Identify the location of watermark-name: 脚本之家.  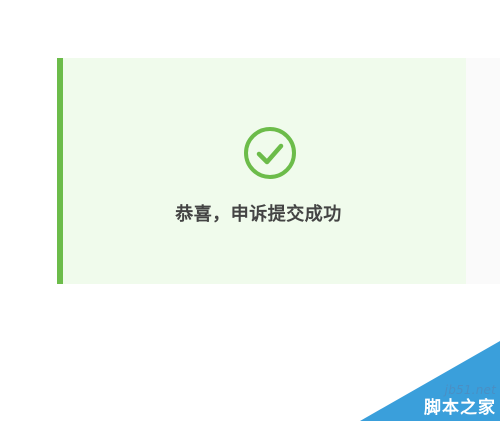
(460, 408).